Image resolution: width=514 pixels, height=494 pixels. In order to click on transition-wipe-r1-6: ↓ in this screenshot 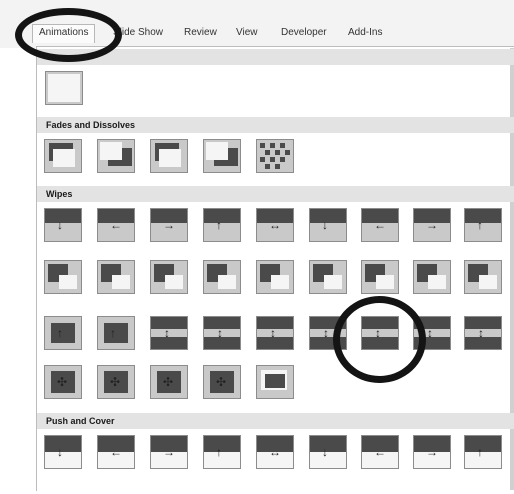, I will do `click(328, 225)`.